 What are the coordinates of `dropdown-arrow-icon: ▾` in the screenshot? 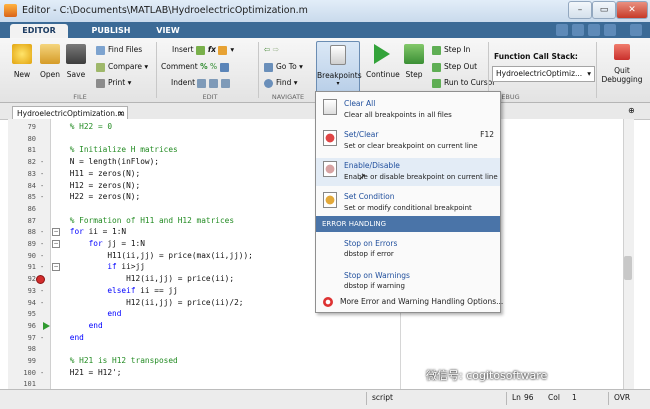 It's located at (338, 83).